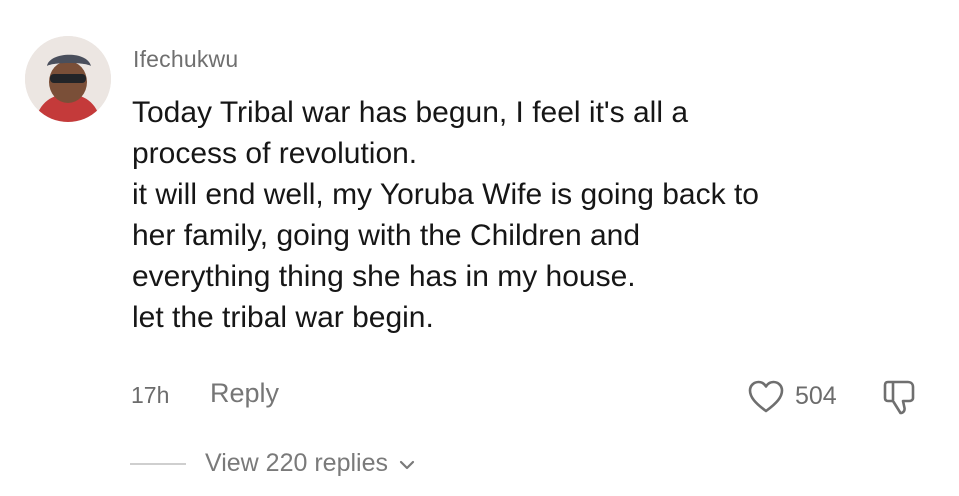  I want to click on view-replies-button: View 220 replies, so click(310, 463).